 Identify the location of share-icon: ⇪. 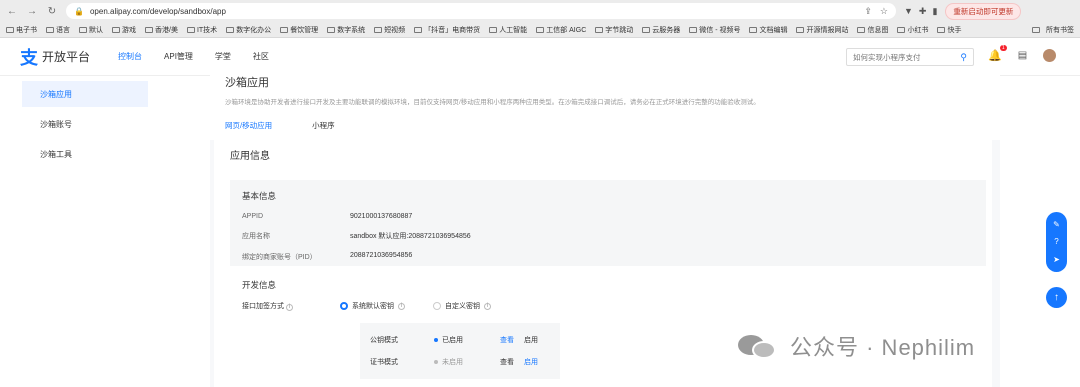
(868, 11).